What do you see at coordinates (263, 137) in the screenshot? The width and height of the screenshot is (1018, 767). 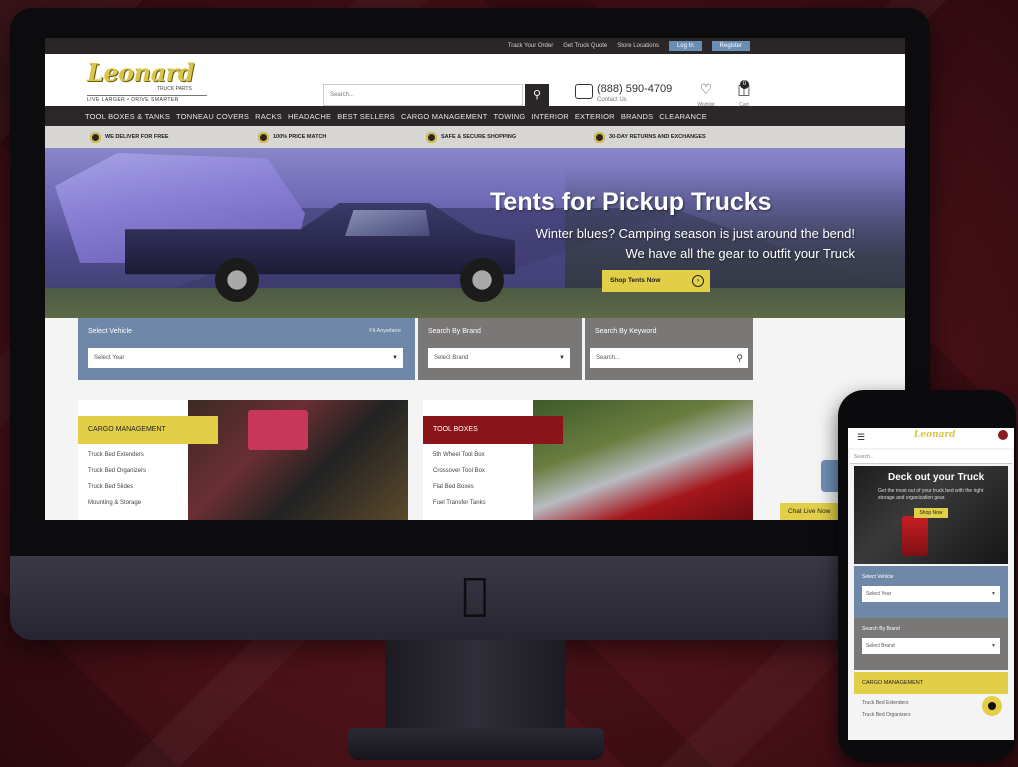 I see `price-badge-icon` at bounding box center [263, 137].